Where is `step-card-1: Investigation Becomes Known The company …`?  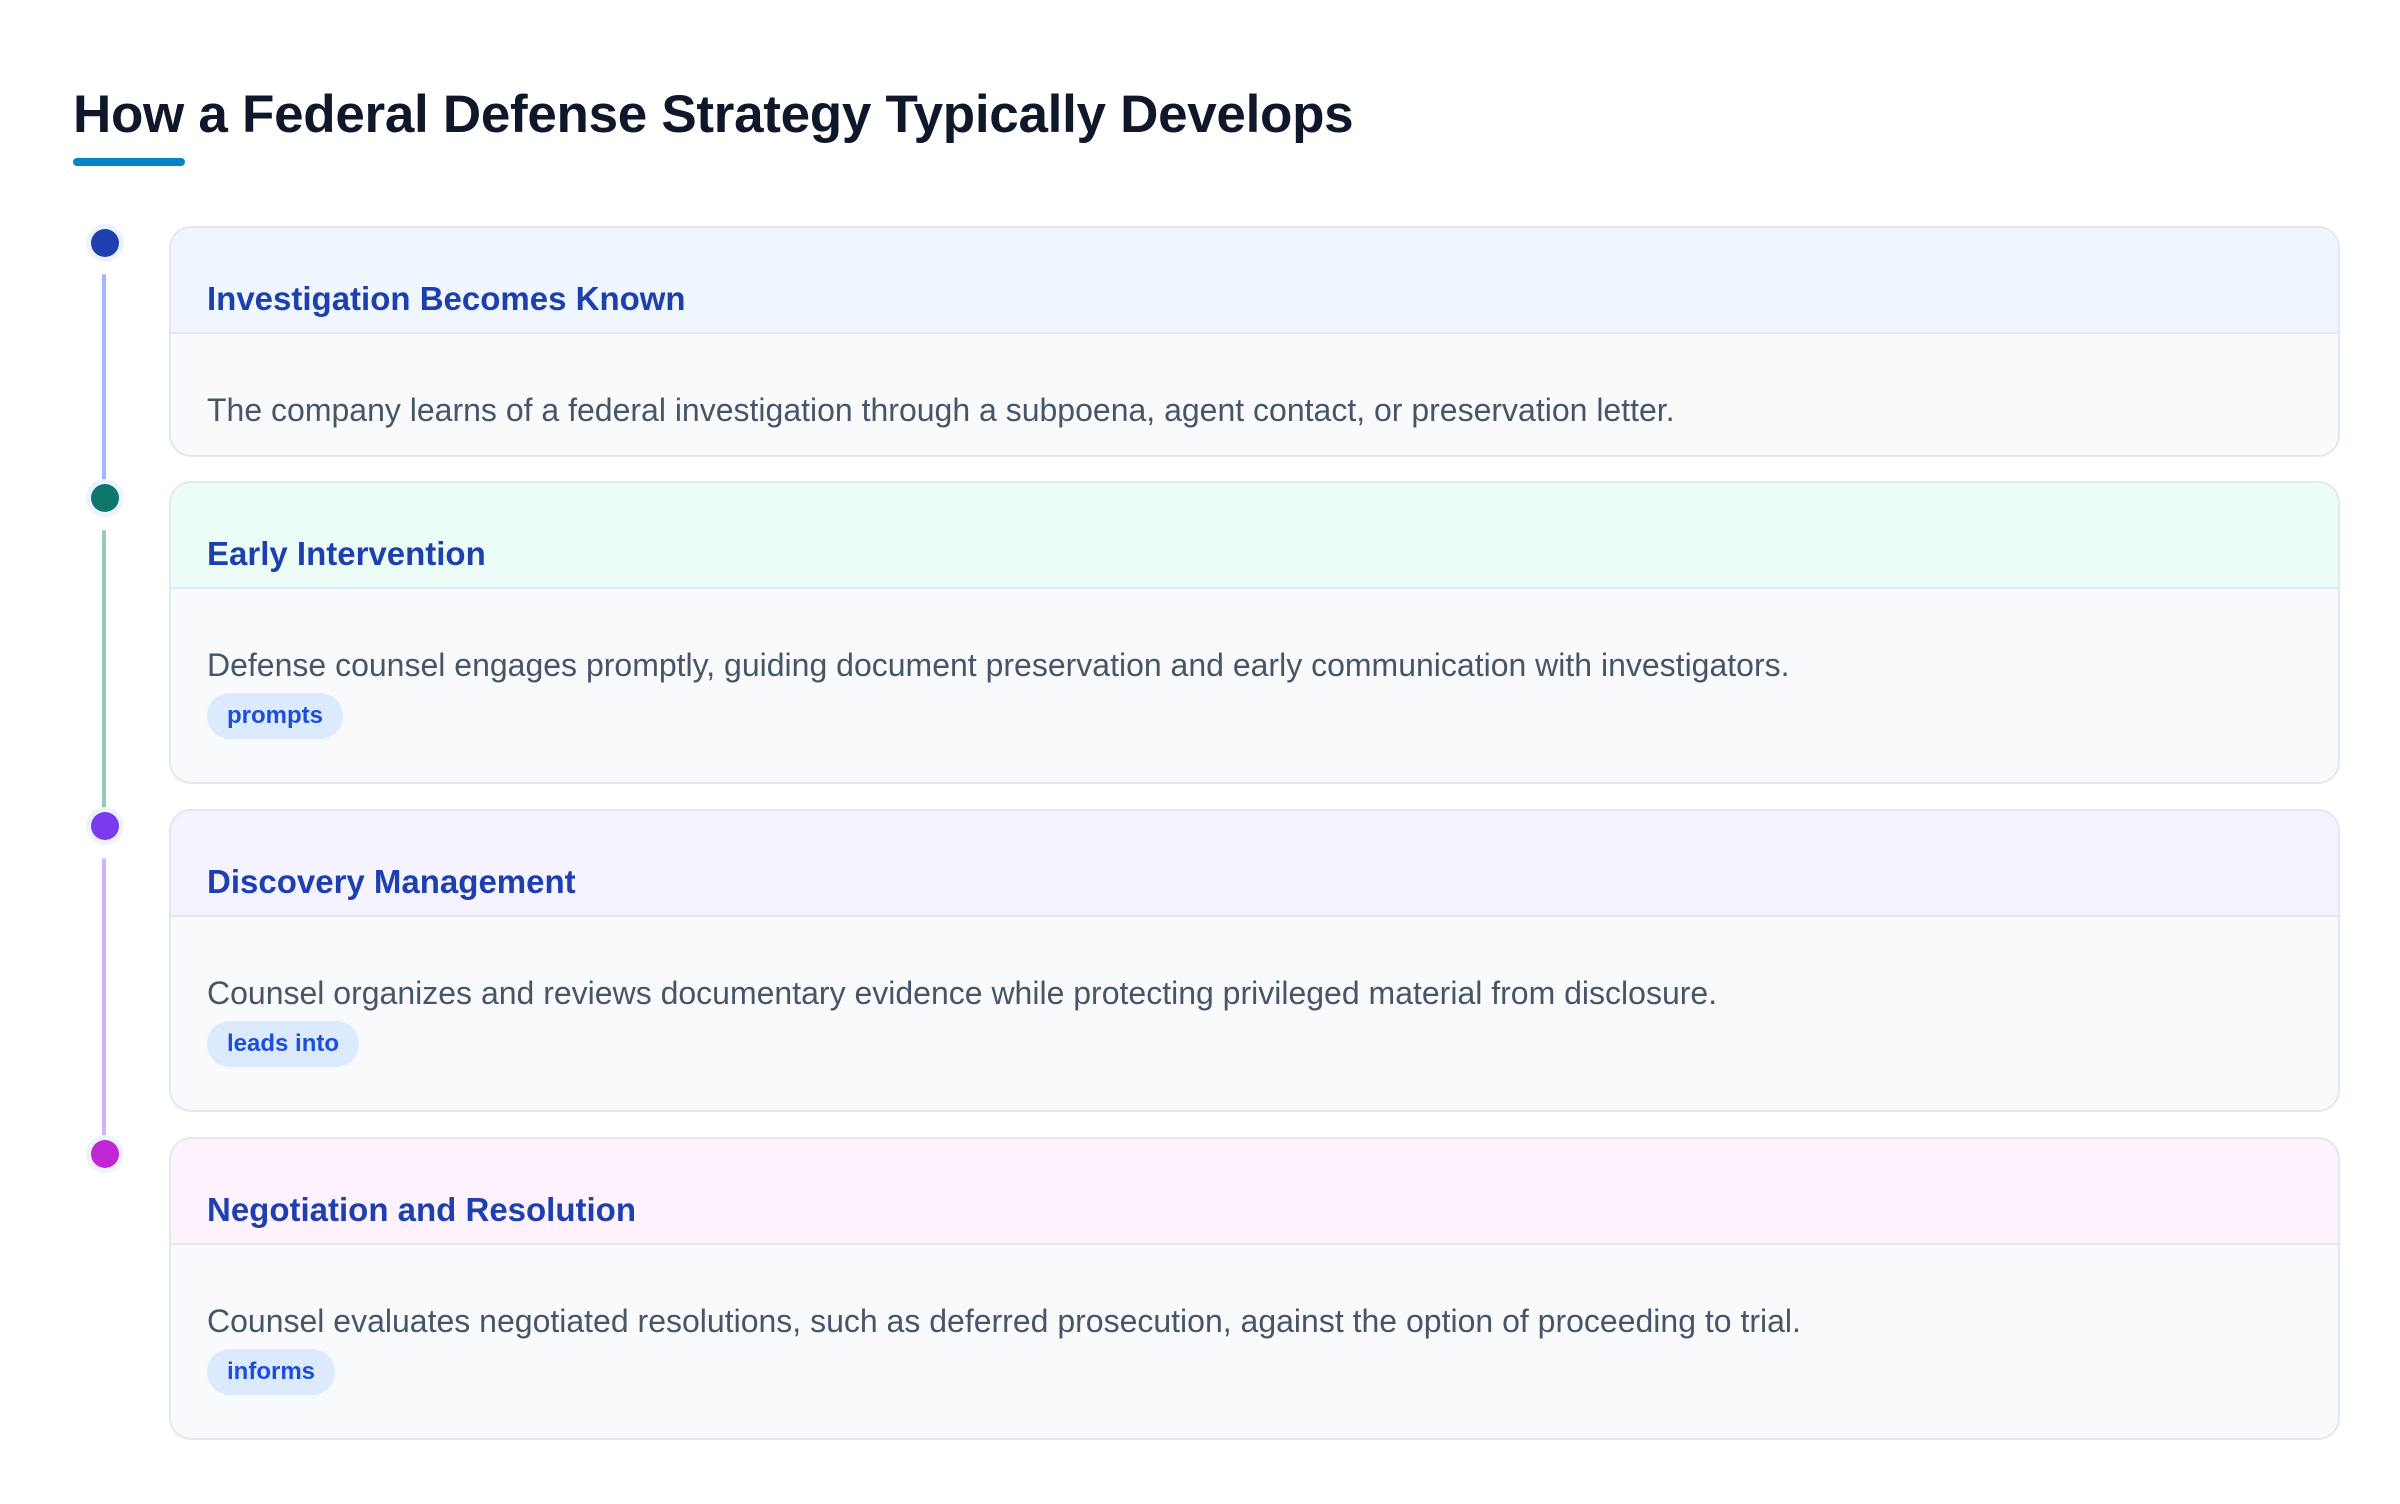 step-card-1: Investigation Becomes Known The company … is located at coordinates (1254, 341).